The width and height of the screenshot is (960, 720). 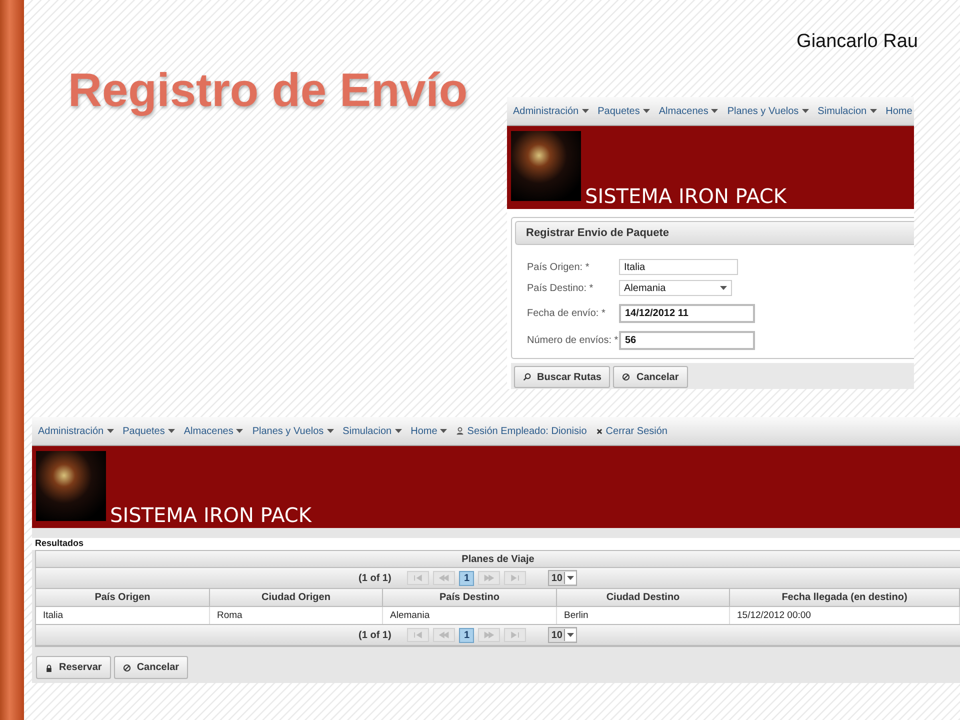 I want to click on user-icon, so click(x=460, y=431).